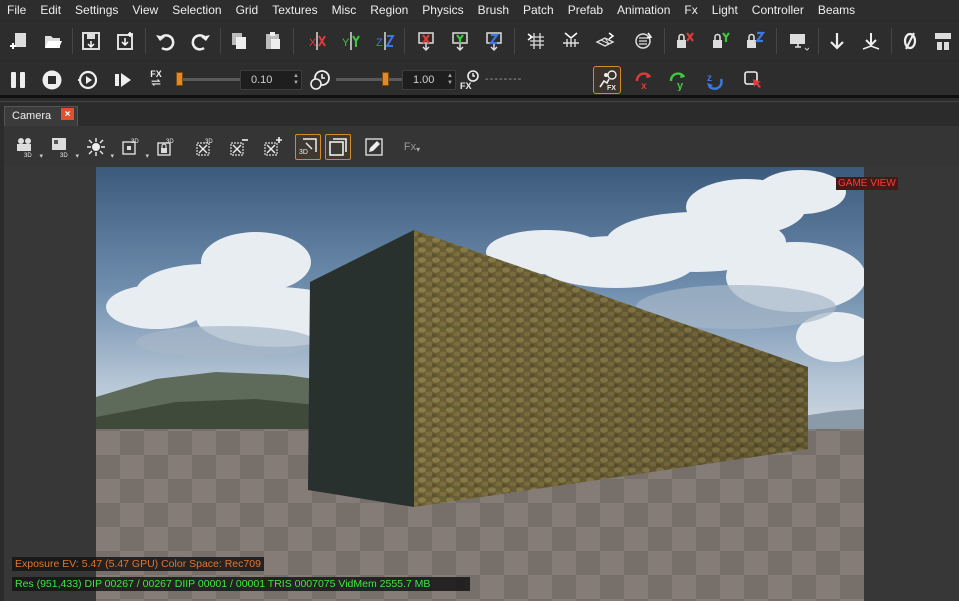 This screenshot has height=601, width=959. What do you see at coordinates (196, 10) in the screenshot?
I see `menu-selection: Selection` at bounding box center [196, 10].